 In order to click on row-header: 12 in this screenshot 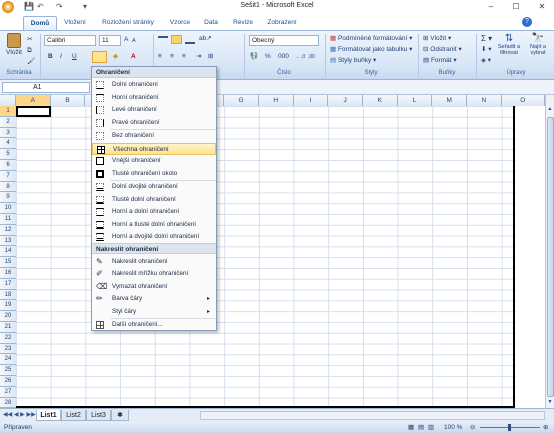, I will do `click(8, 230)`.